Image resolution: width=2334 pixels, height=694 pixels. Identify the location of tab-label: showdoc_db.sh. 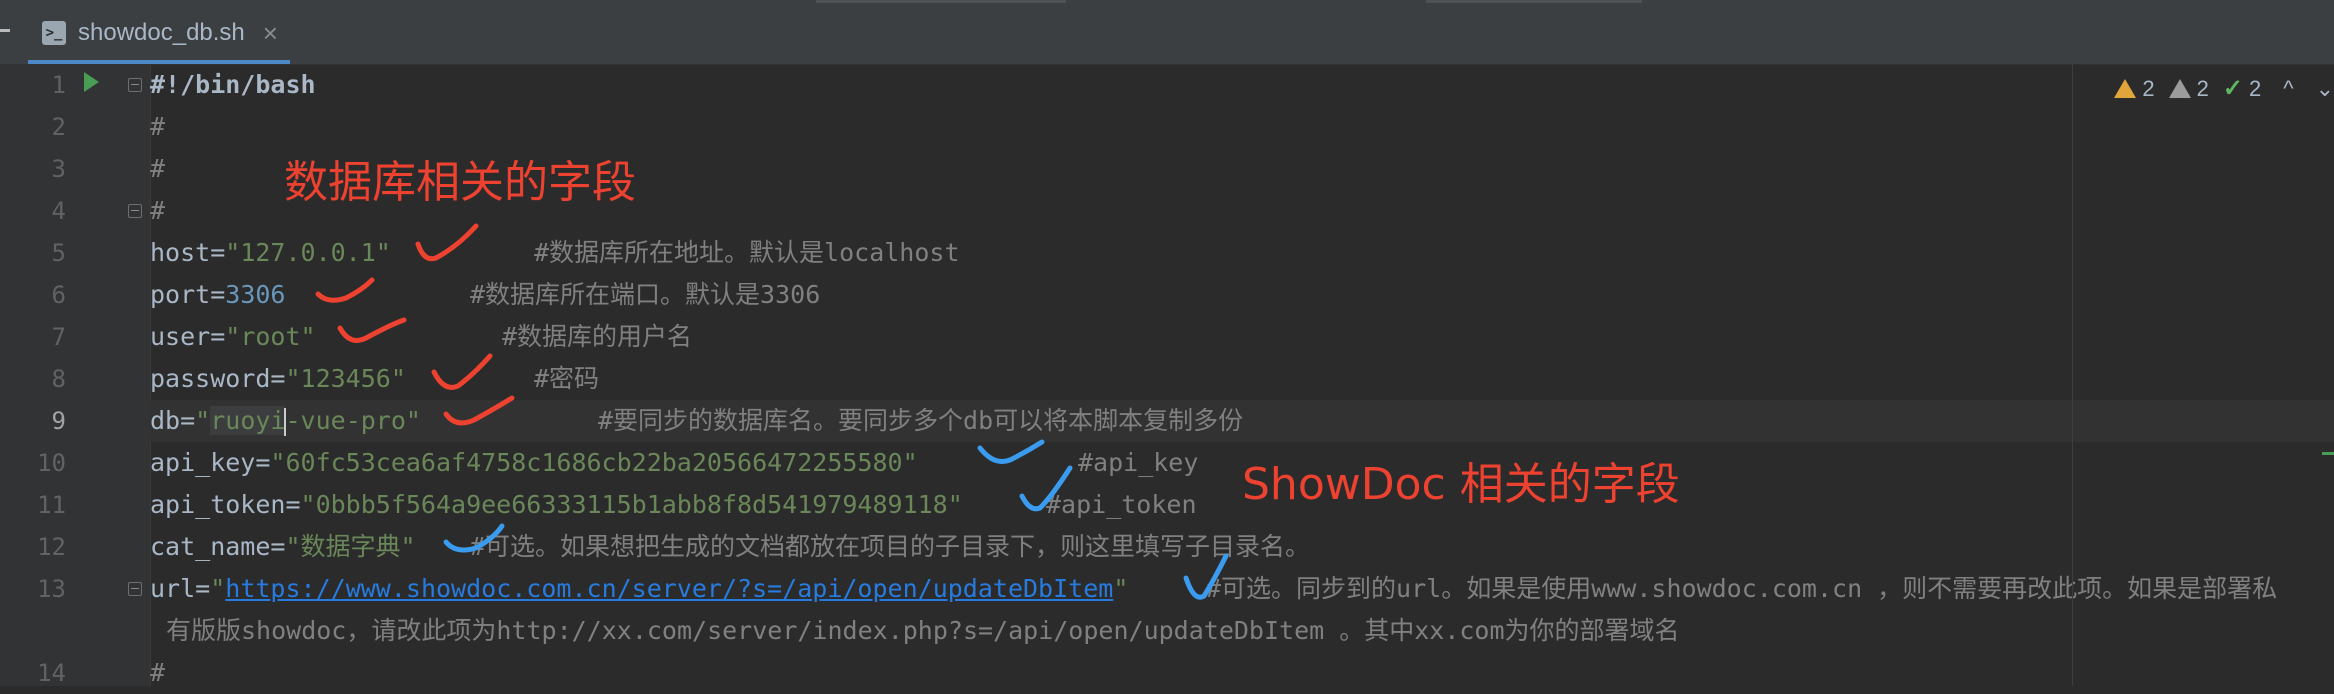
(161, 32).